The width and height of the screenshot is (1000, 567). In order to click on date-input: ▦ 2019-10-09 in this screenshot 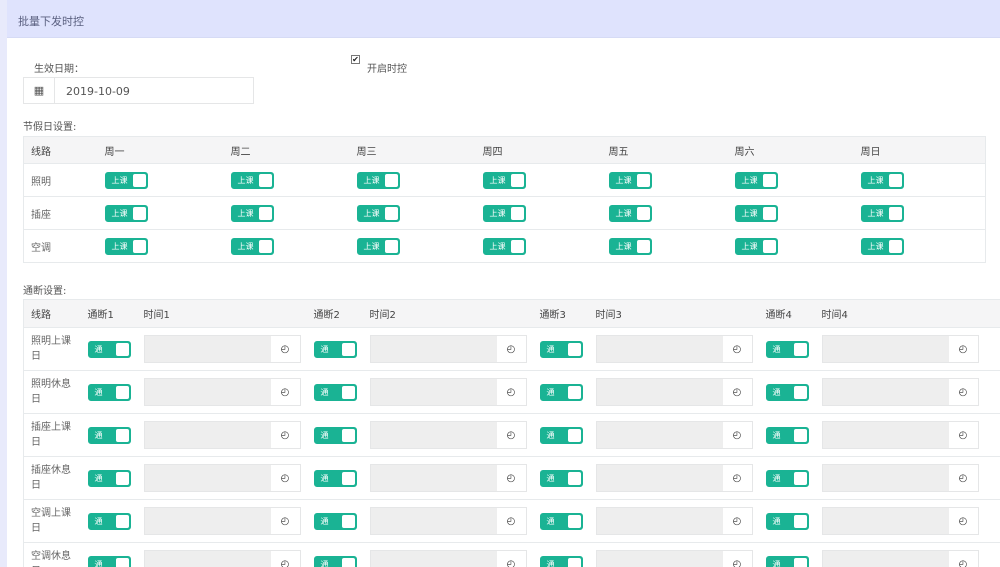, I will do `click(138, 90)`.